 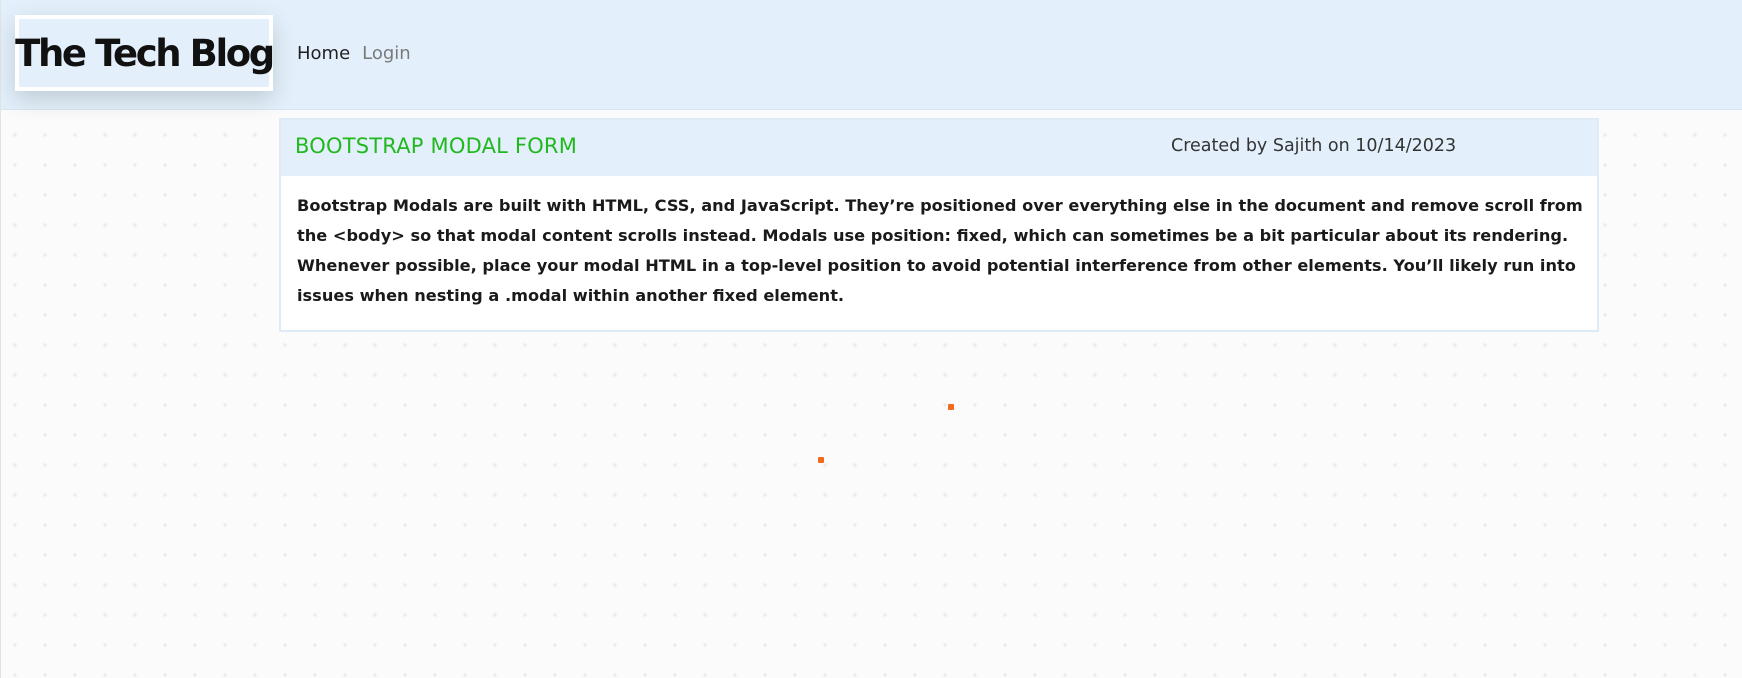 I want to click on post-meta: Created by Sajith on 10/14/2023, so click(x=1314, y=146).